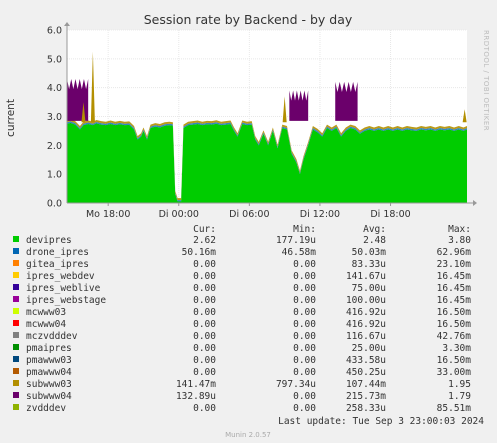  What do you see at coordinates (366, 372) in the screenshot?
I see `legend-value-avg: 450.25u` at bounding box center [366, 372].